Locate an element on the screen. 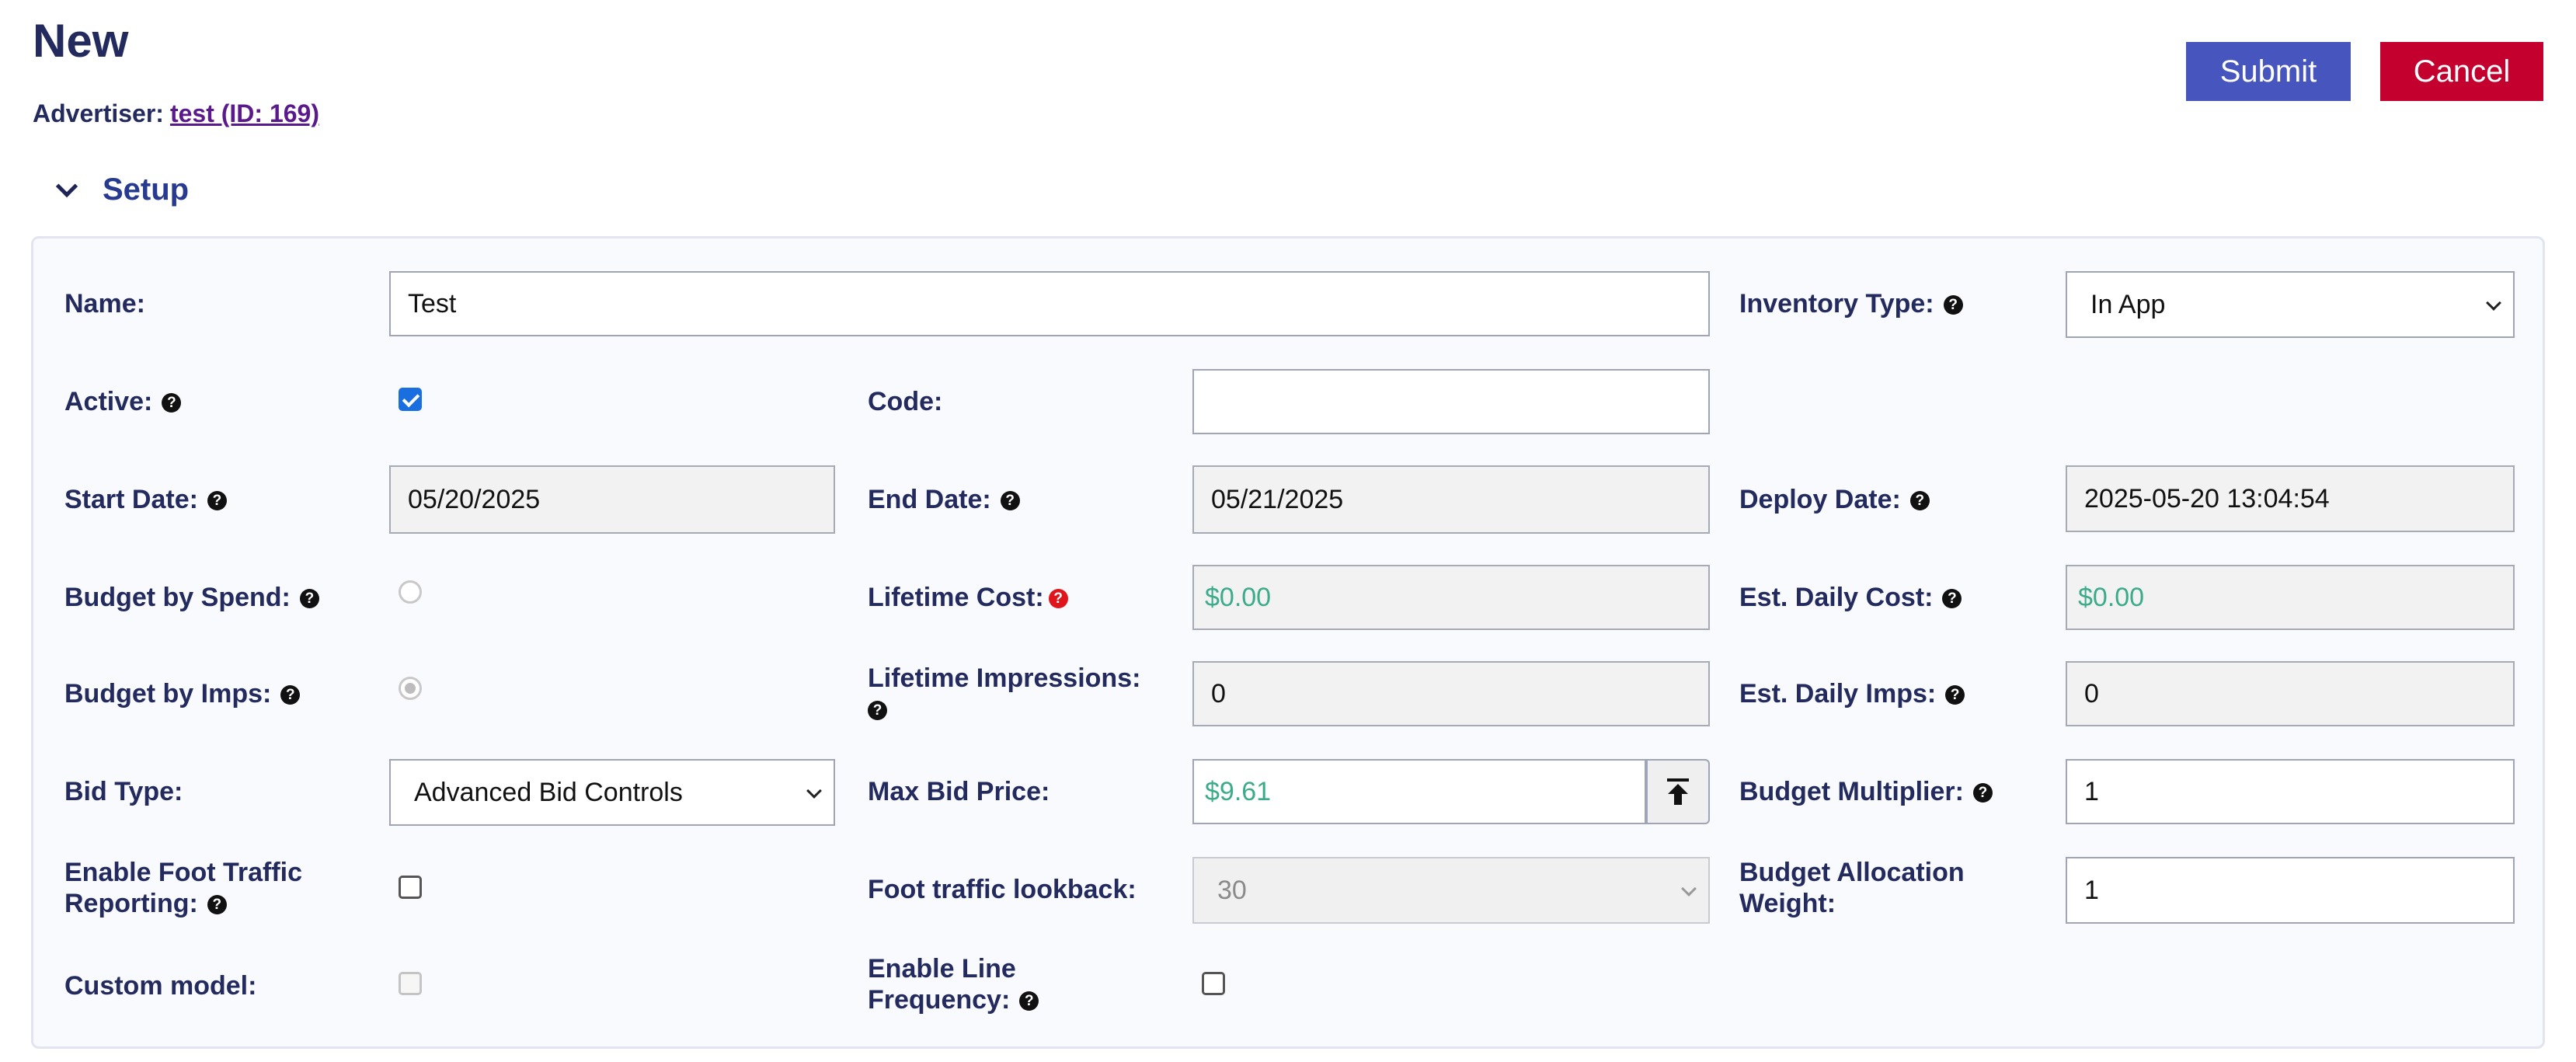 Image resolution: width=2576 pixels, height=1062 pixels. bid-type-label: Bid Type: is located at coordinates (123, 791).